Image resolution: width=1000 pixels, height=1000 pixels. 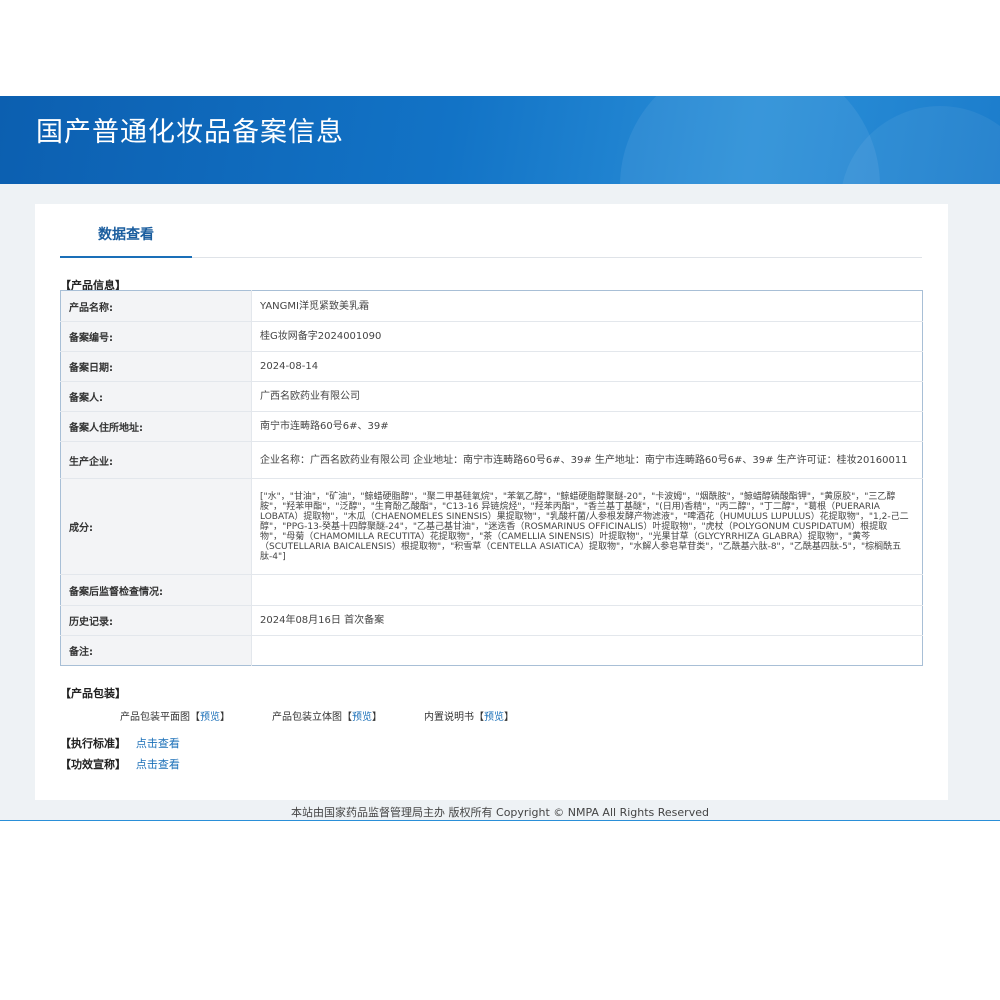 I want to click on table-row: 备案人: 广西名欧药业有限公司, so click(x=491, y=396).